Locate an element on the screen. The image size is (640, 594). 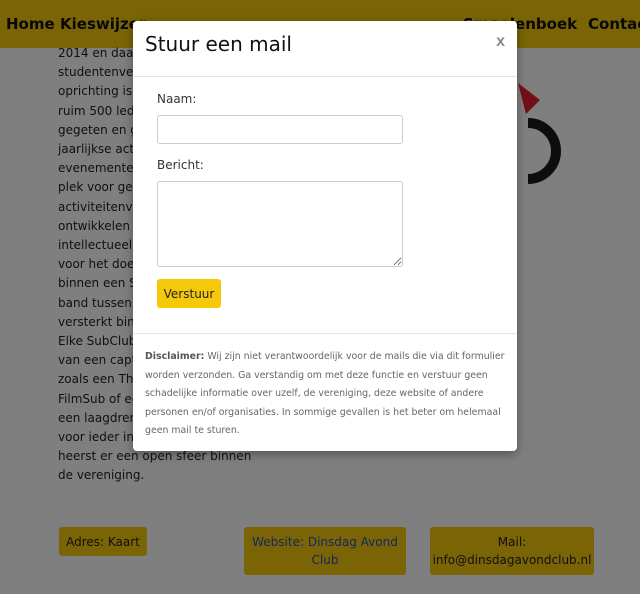
submit-button: Verstuur is located at coordinates (189, 293).